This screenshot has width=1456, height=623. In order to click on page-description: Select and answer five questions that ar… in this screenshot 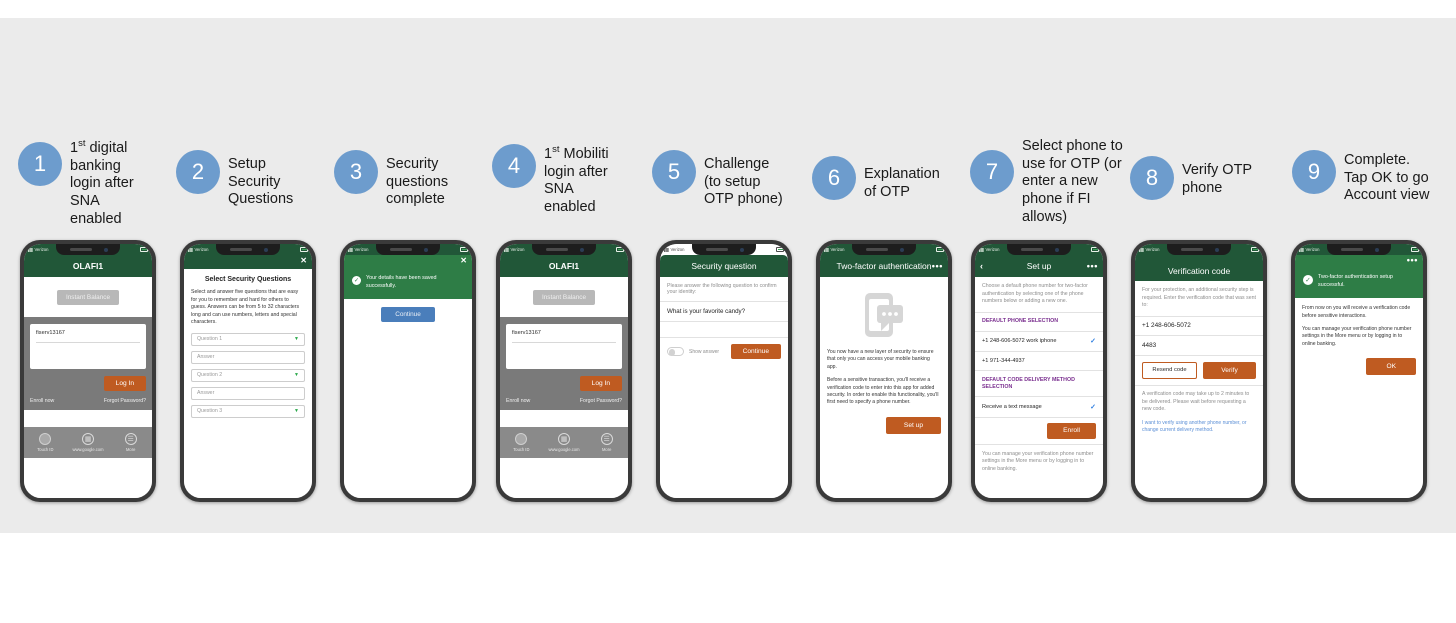, I will do `click(245, 307)`.